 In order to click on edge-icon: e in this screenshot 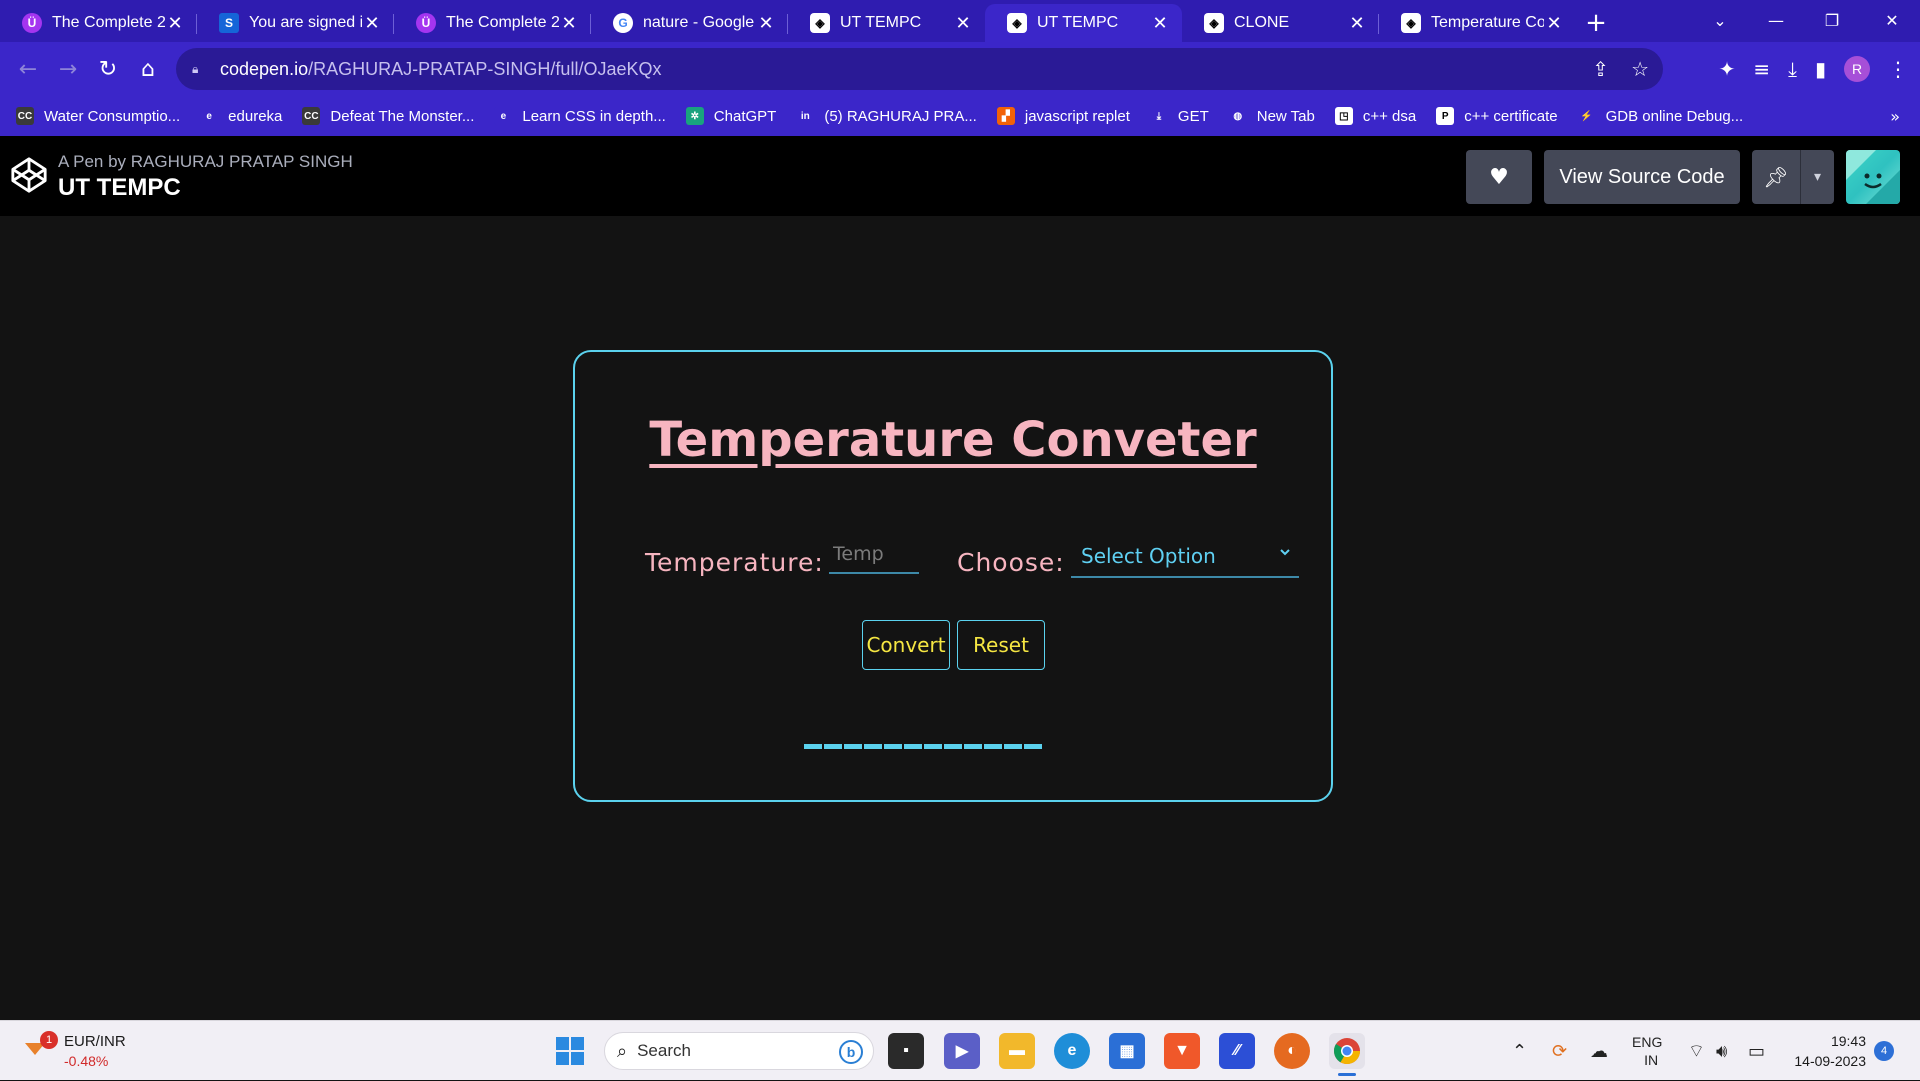, I will do `click(1072, 1051)`.